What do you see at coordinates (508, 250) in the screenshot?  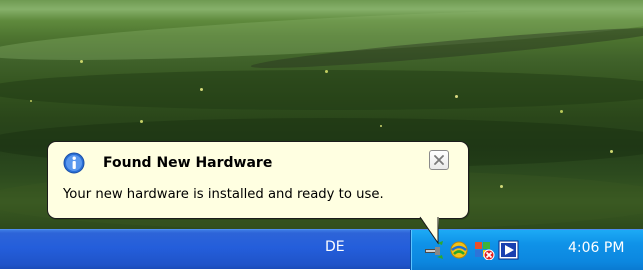 I see `media-player-icon` at bounding box center [508, 250].